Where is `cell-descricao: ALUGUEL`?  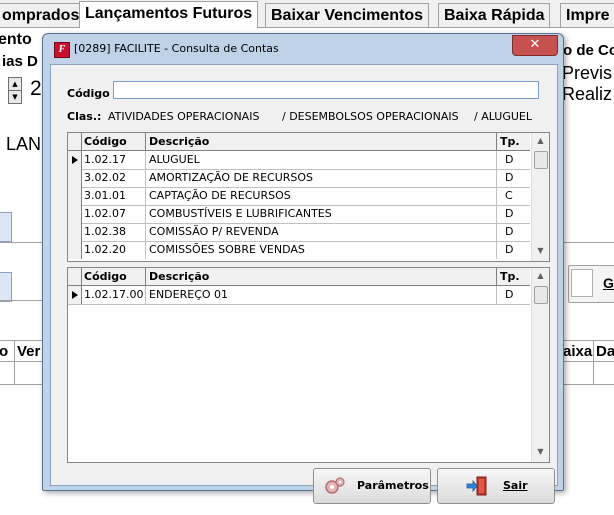
cell-descricao: ALUGUEL is located at coordinates (321, 160).